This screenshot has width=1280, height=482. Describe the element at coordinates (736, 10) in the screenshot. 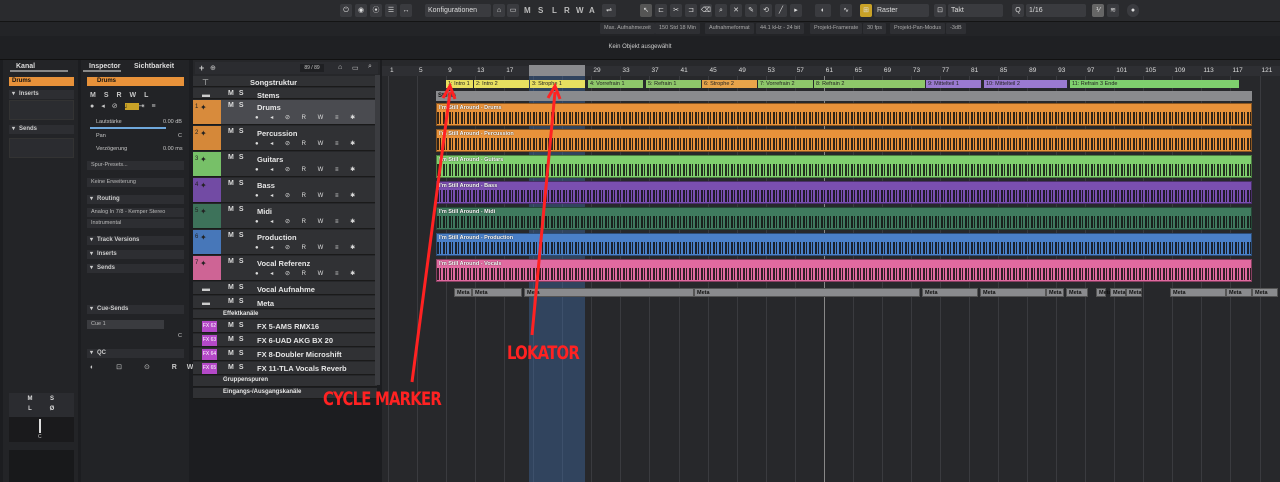

I see `mute-tool-icon: ✕` at that location.